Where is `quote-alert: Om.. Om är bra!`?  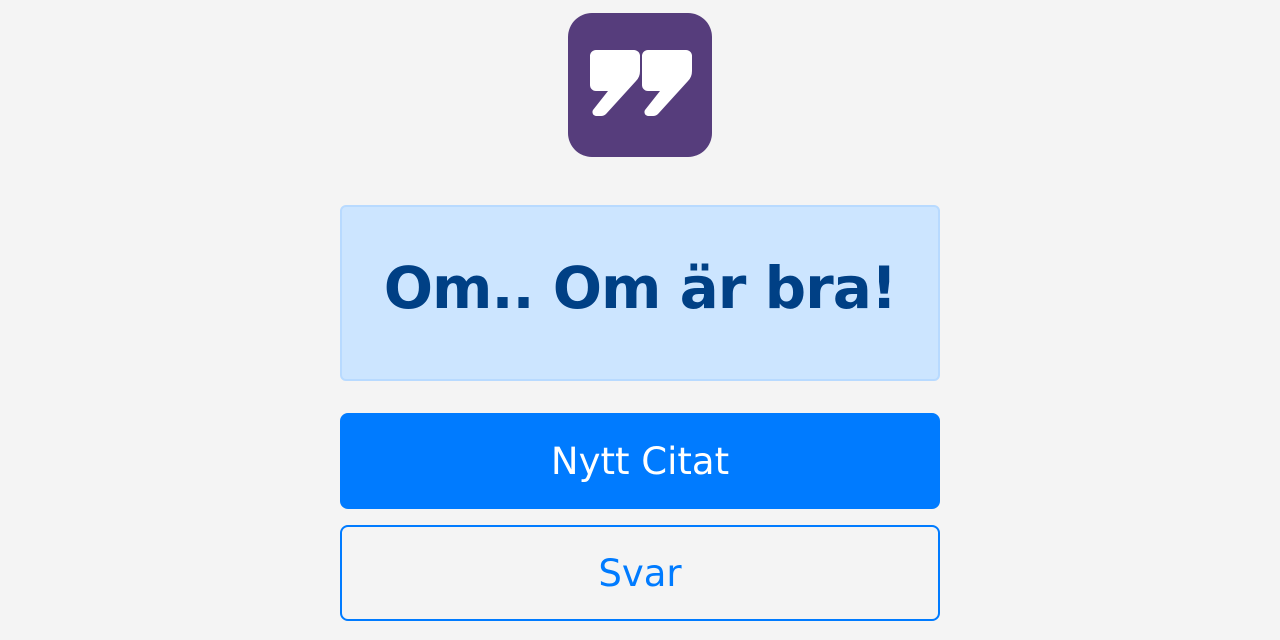
quote-alert: Om.. Om är bra! is located at coordinates (640, 293).